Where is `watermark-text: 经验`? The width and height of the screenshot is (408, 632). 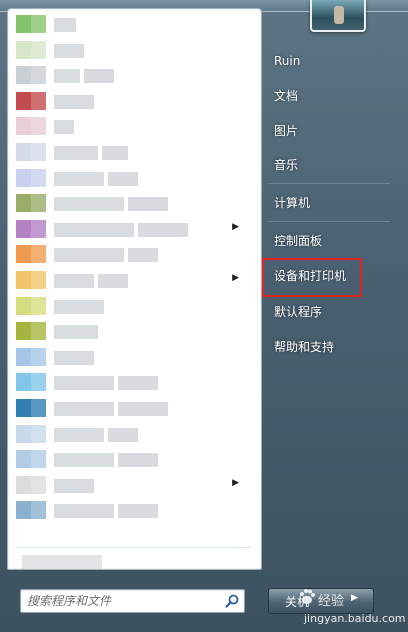 watermark-text: 经验 is located at coordinates (331, 601).